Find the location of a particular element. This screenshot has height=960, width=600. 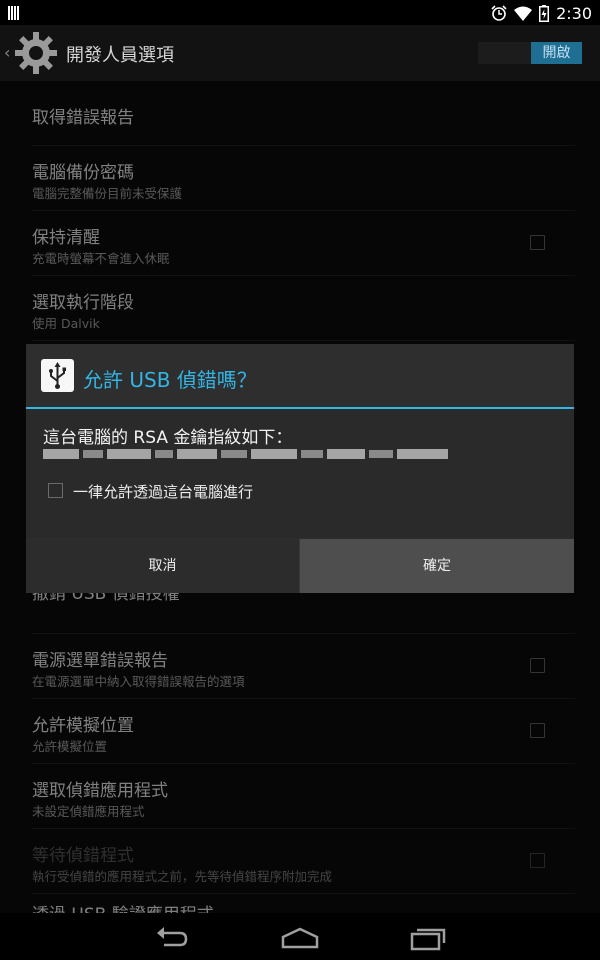

back-icon is located at coordinates (172, 937).